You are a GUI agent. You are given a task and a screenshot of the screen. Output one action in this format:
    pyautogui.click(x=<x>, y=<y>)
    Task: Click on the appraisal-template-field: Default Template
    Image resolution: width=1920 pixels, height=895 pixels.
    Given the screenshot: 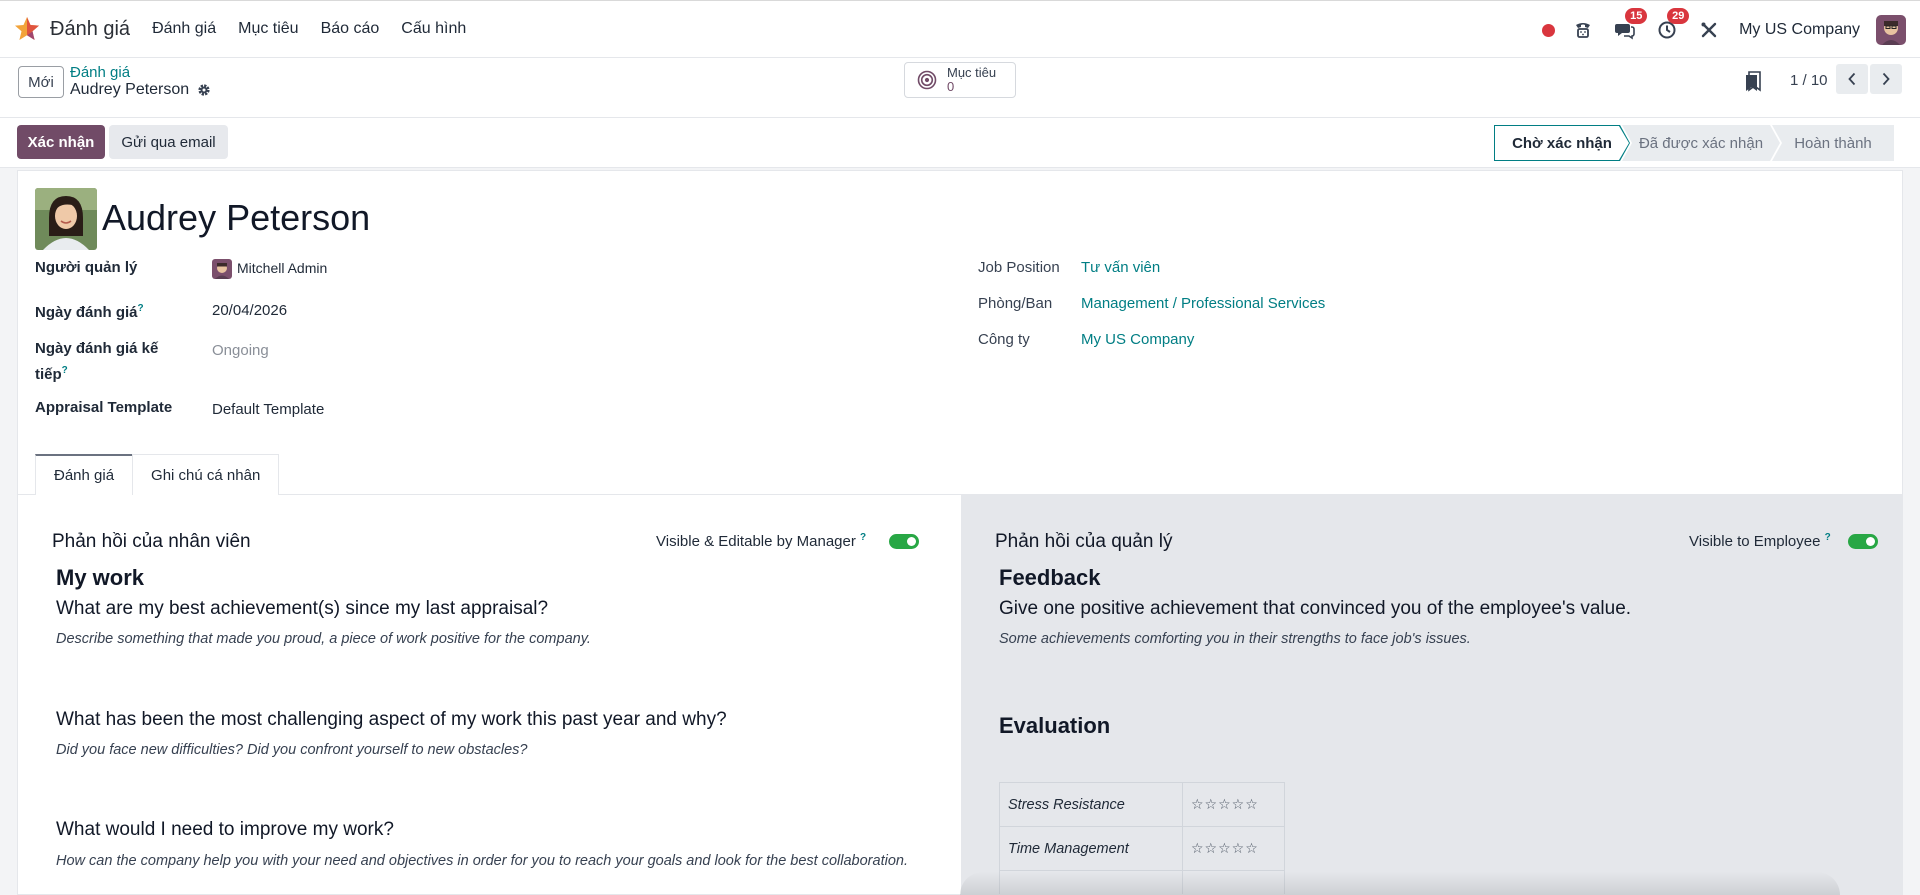 What is the action you would take?
    pyautogui.click(x=268, y=409)
    